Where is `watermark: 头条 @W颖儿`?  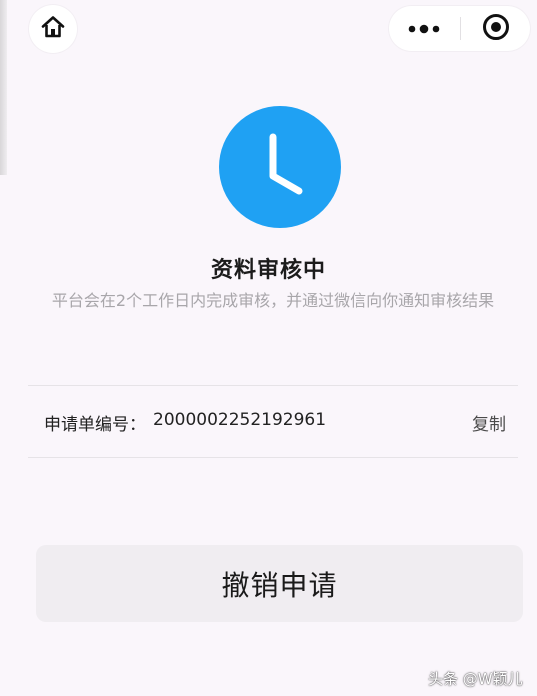
watermark: 头条 @W颖儿 is located at coordinates (475, 679).